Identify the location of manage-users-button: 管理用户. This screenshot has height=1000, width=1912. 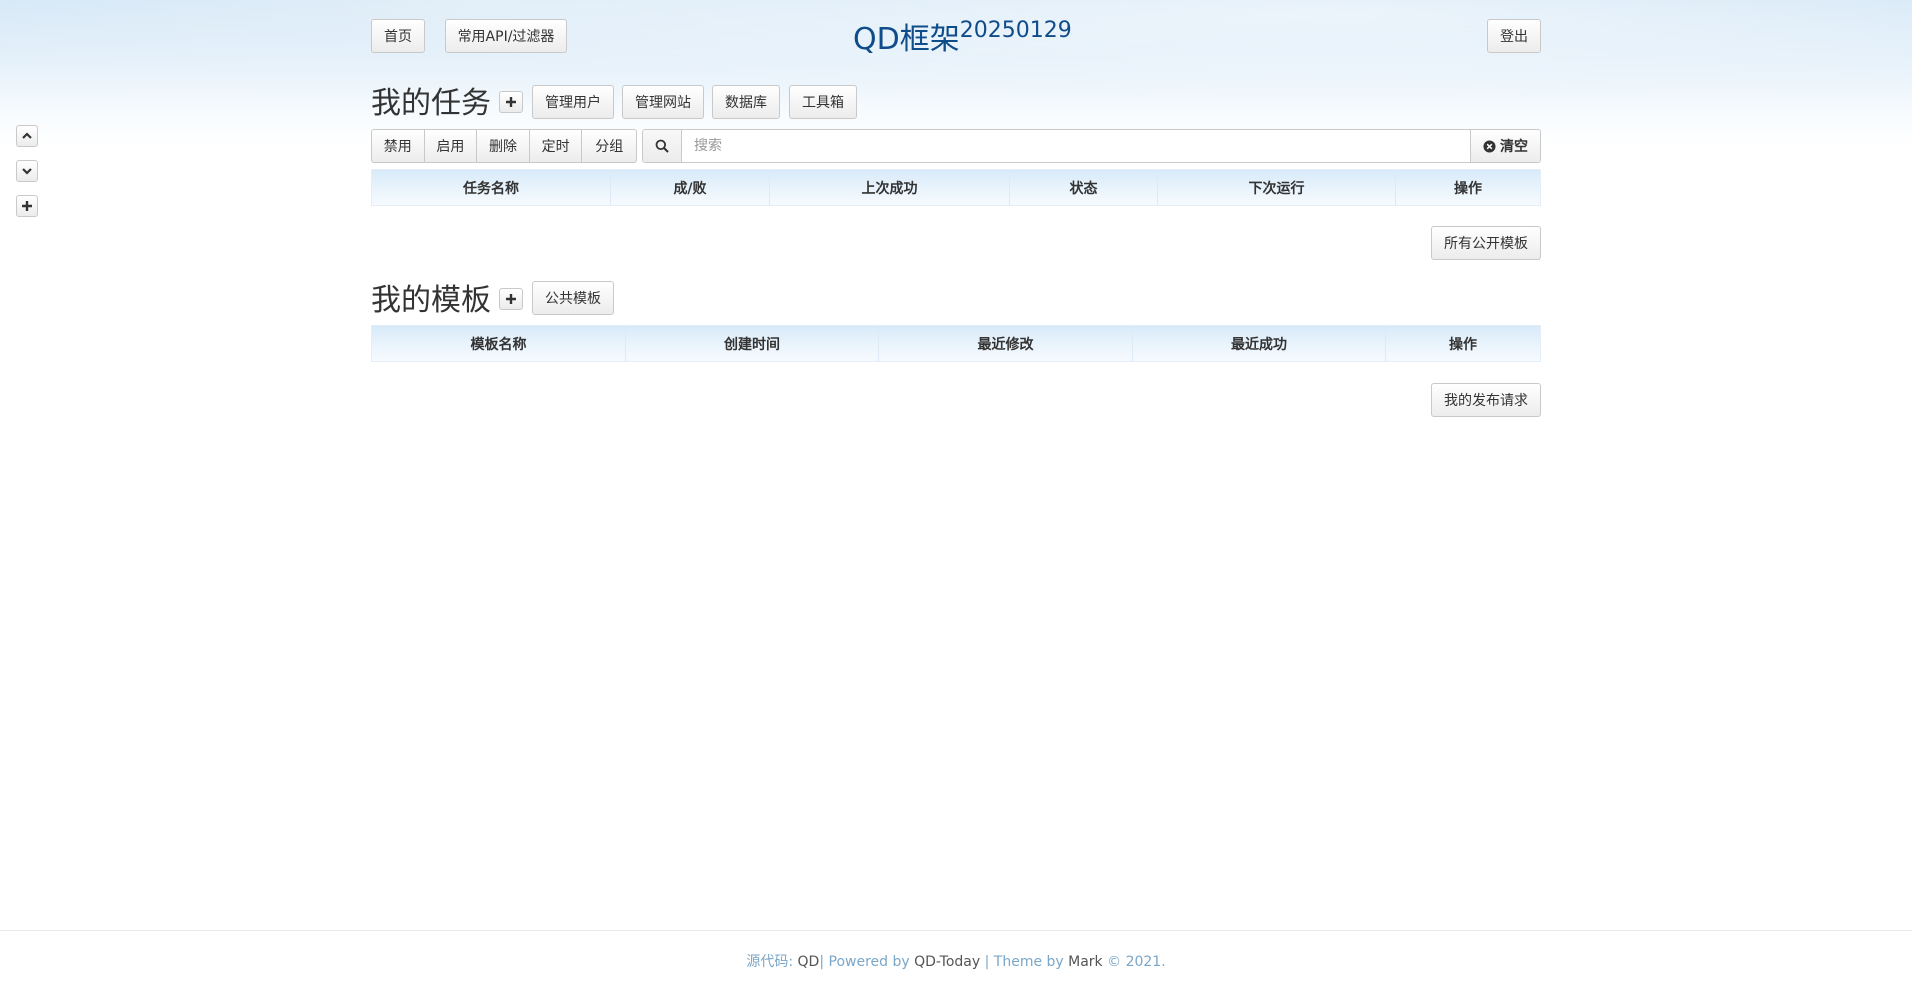
(573, 102).